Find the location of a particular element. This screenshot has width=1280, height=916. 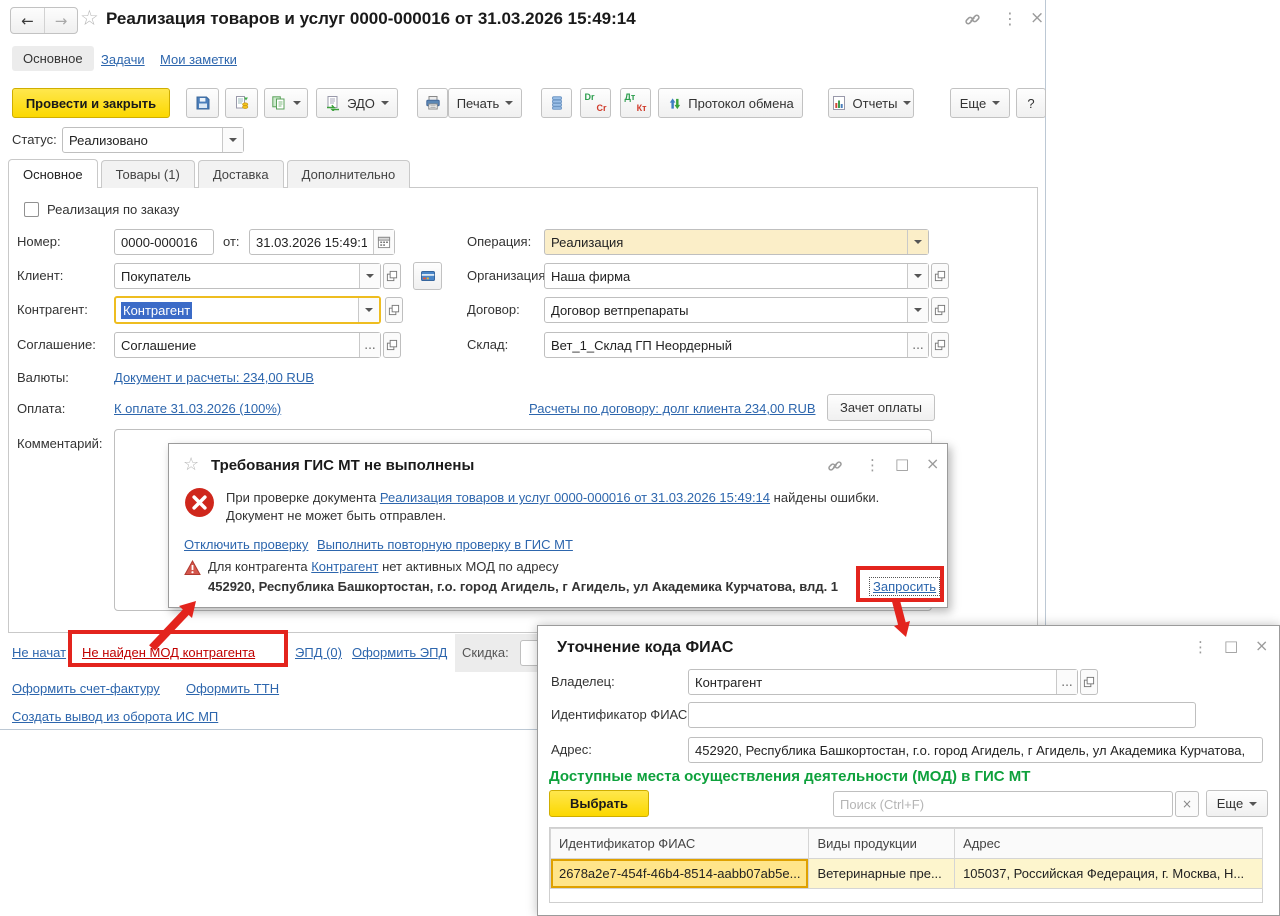

operation-select is located at coordinates (736, 242).